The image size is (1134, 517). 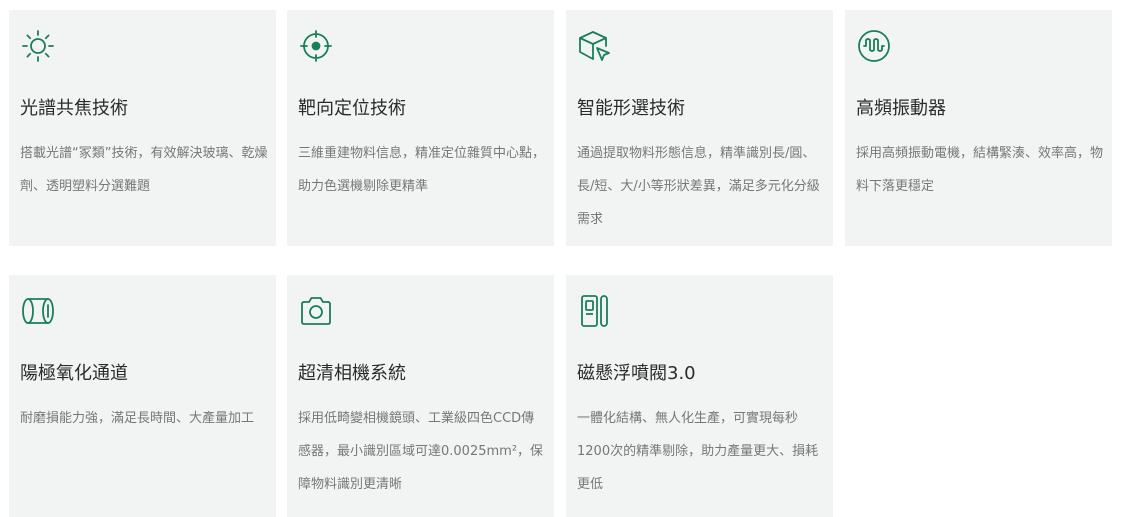 I want to click on feature-description: 耐磨損能力強，滿足長時間、大產量加工, so click(x=137, y=418).